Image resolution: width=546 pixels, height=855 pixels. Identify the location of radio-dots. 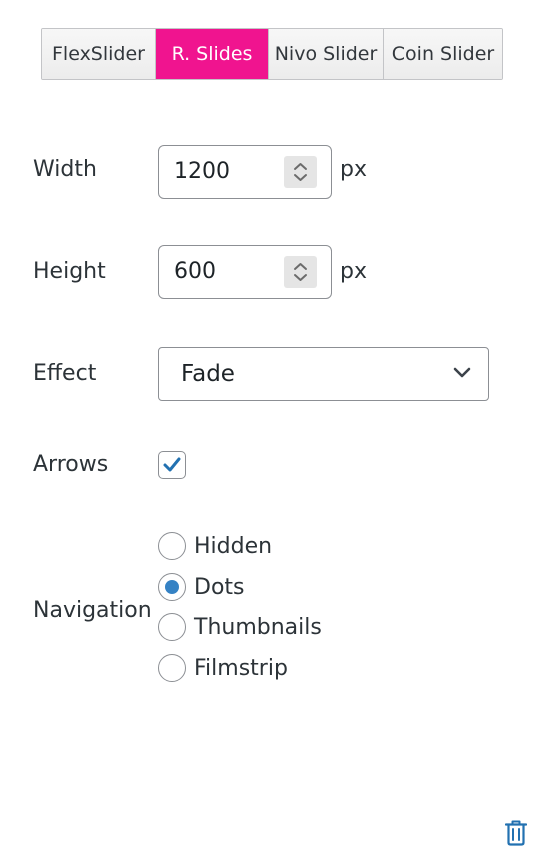
(172, 587).